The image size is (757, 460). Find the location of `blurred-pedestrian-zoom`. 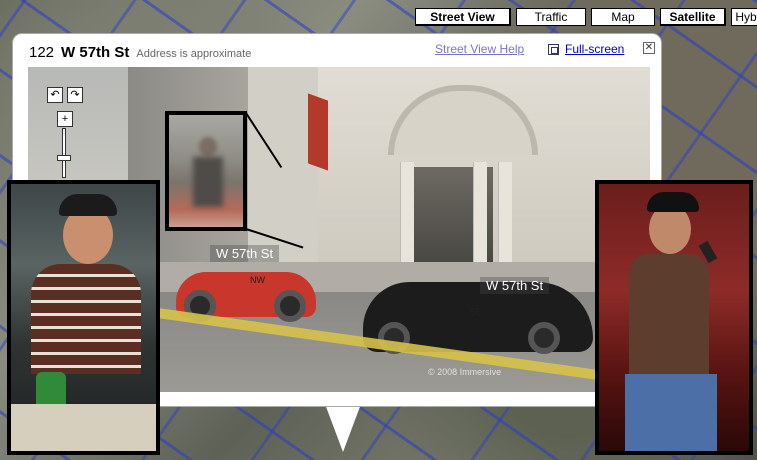

blurred-pedestrian-zoom is located at coordinates (206, 171).